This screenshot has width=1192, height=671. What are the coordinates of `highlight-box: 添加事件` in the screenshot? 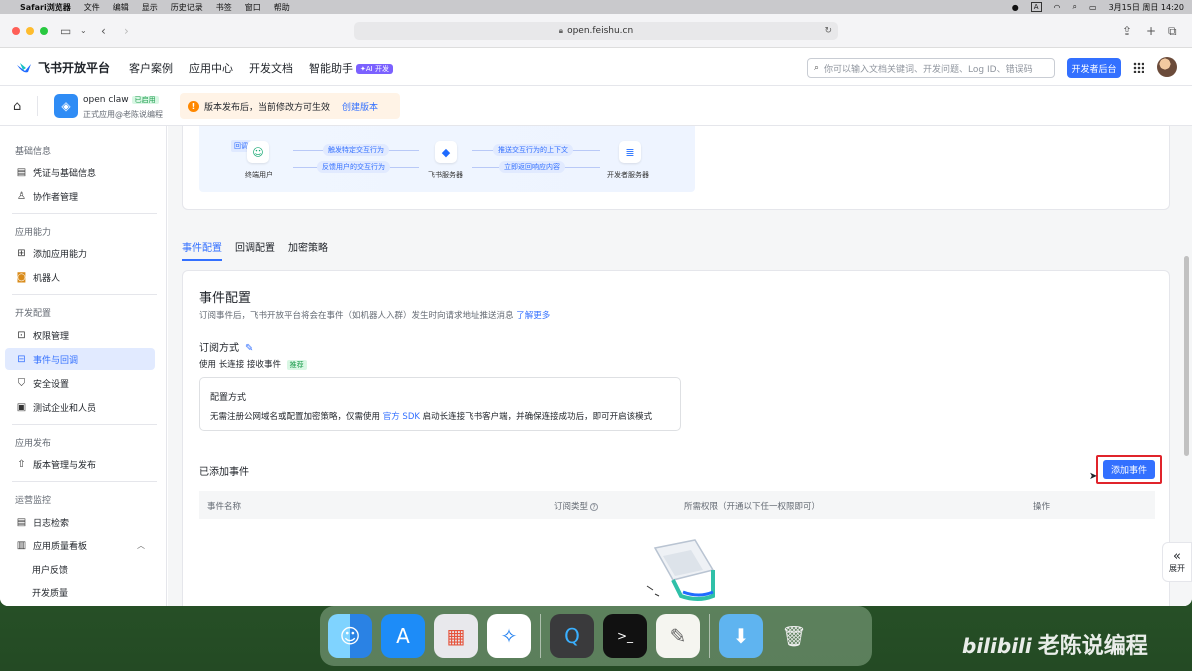 It's located at (1129, 469).